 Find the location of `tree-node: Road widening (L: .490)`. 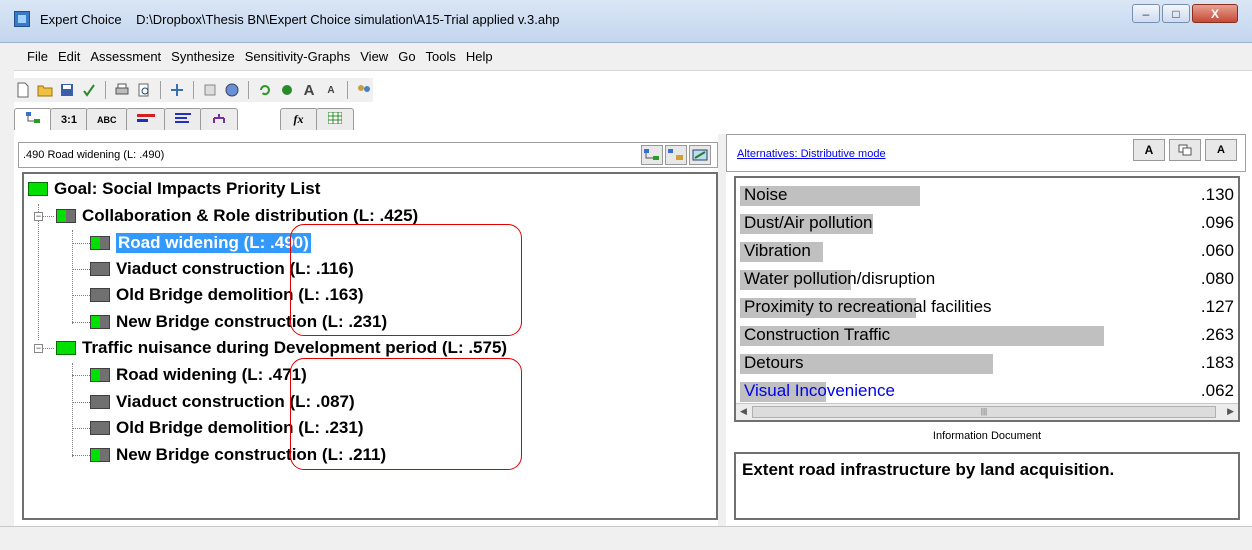

tree-node: Road widening (L: .490) is located at coordinates (200, 243).